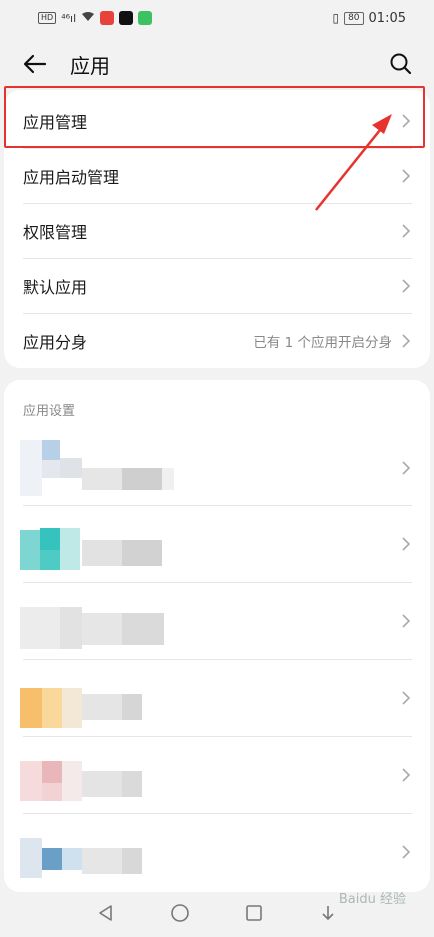 The width and height of the screenshot is (434, 937). Describe the element at coordinates (95, 18) in the screenshot. I see `status-left: HD ⁴⁶ıl` at that location.